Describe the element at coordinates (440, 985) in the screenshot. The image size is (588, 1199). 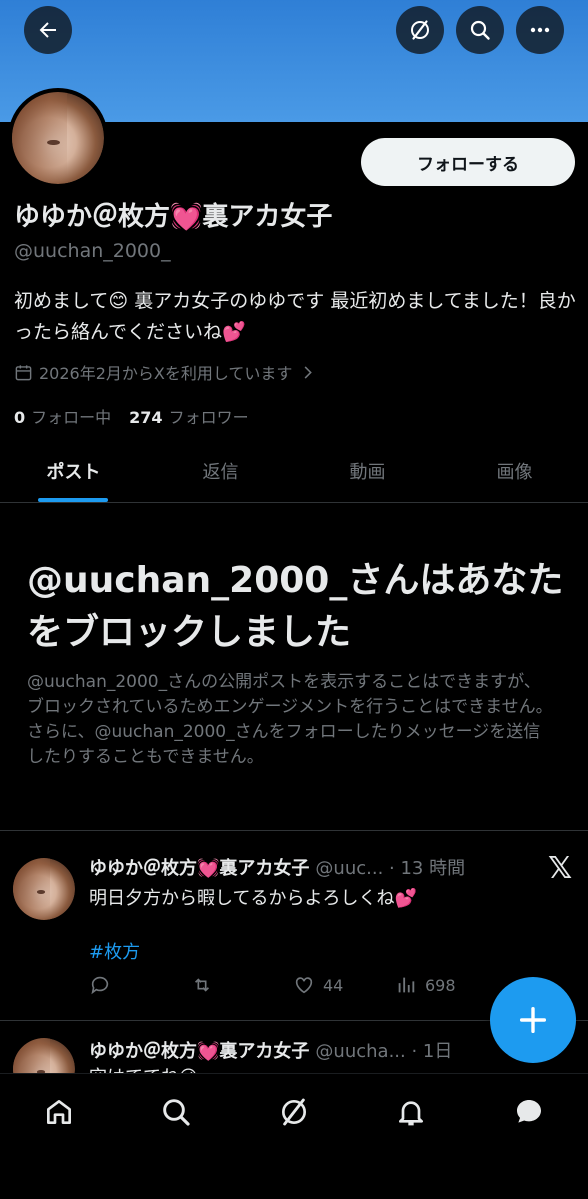
I see `views-count: 698` at that location.